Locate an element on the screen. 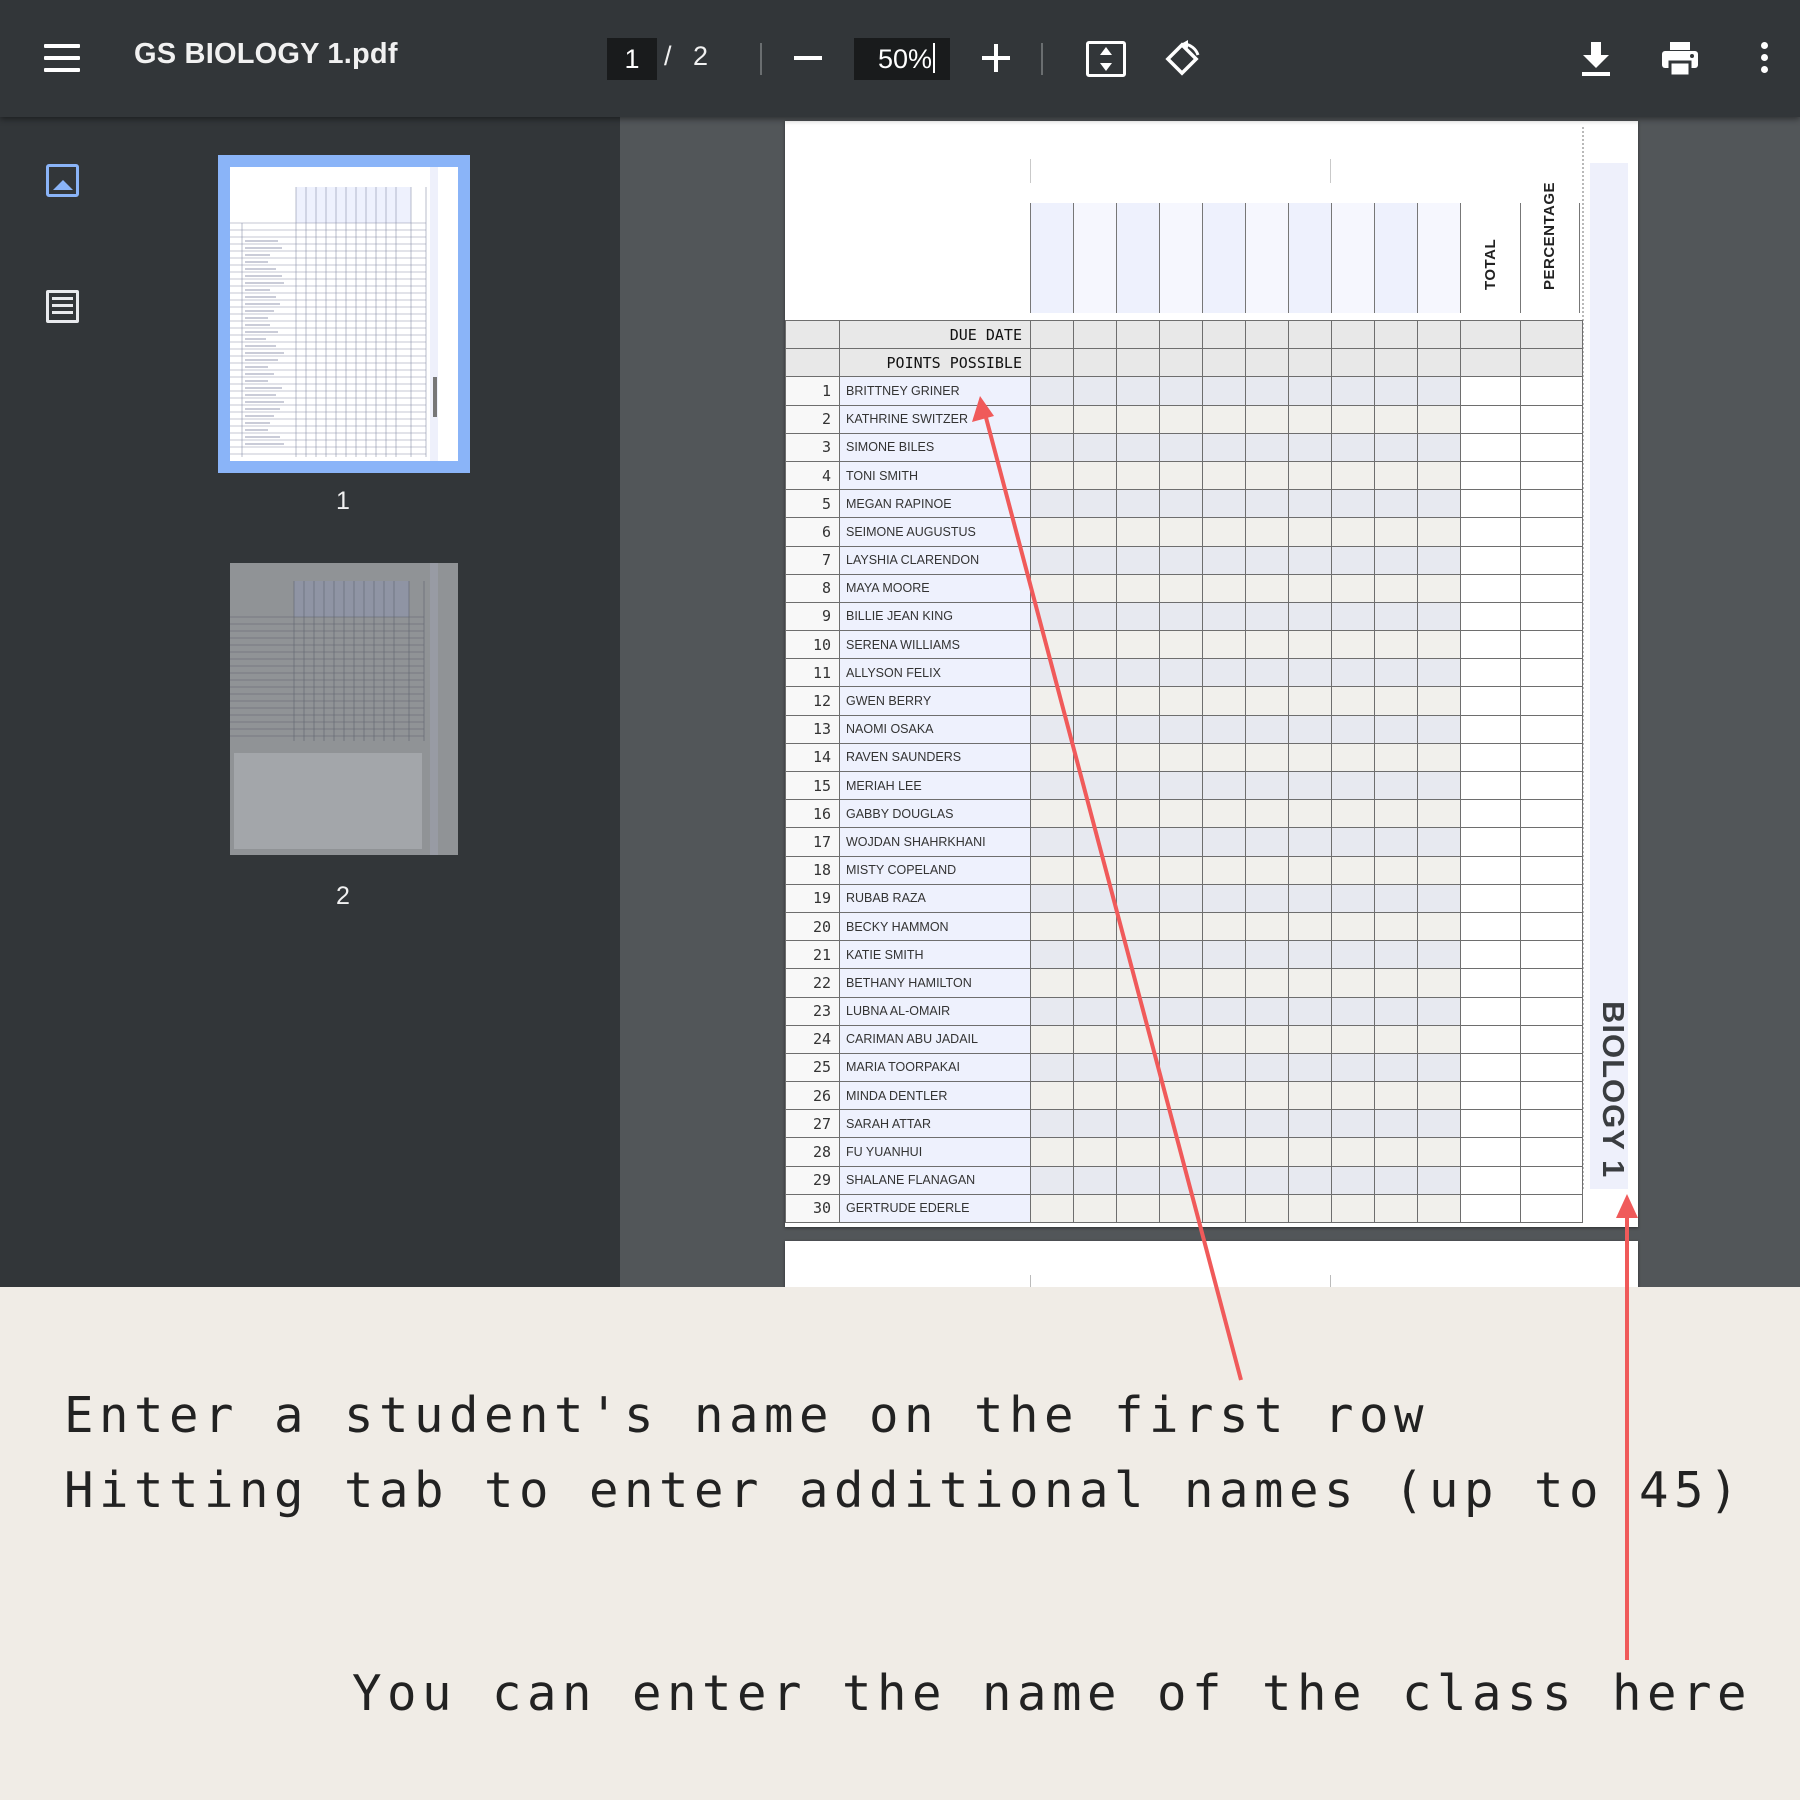 The width and height of the screenshot is (1800, 1800). student-name-field: MARIA TOORPAKAI is located at coordinates (935, 1067).